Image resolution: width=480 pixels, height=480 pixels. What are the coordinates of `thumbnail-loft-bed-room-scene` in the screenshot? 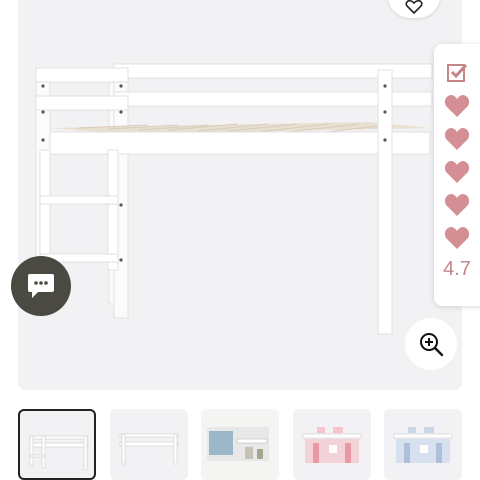 It's located at (240, 444).